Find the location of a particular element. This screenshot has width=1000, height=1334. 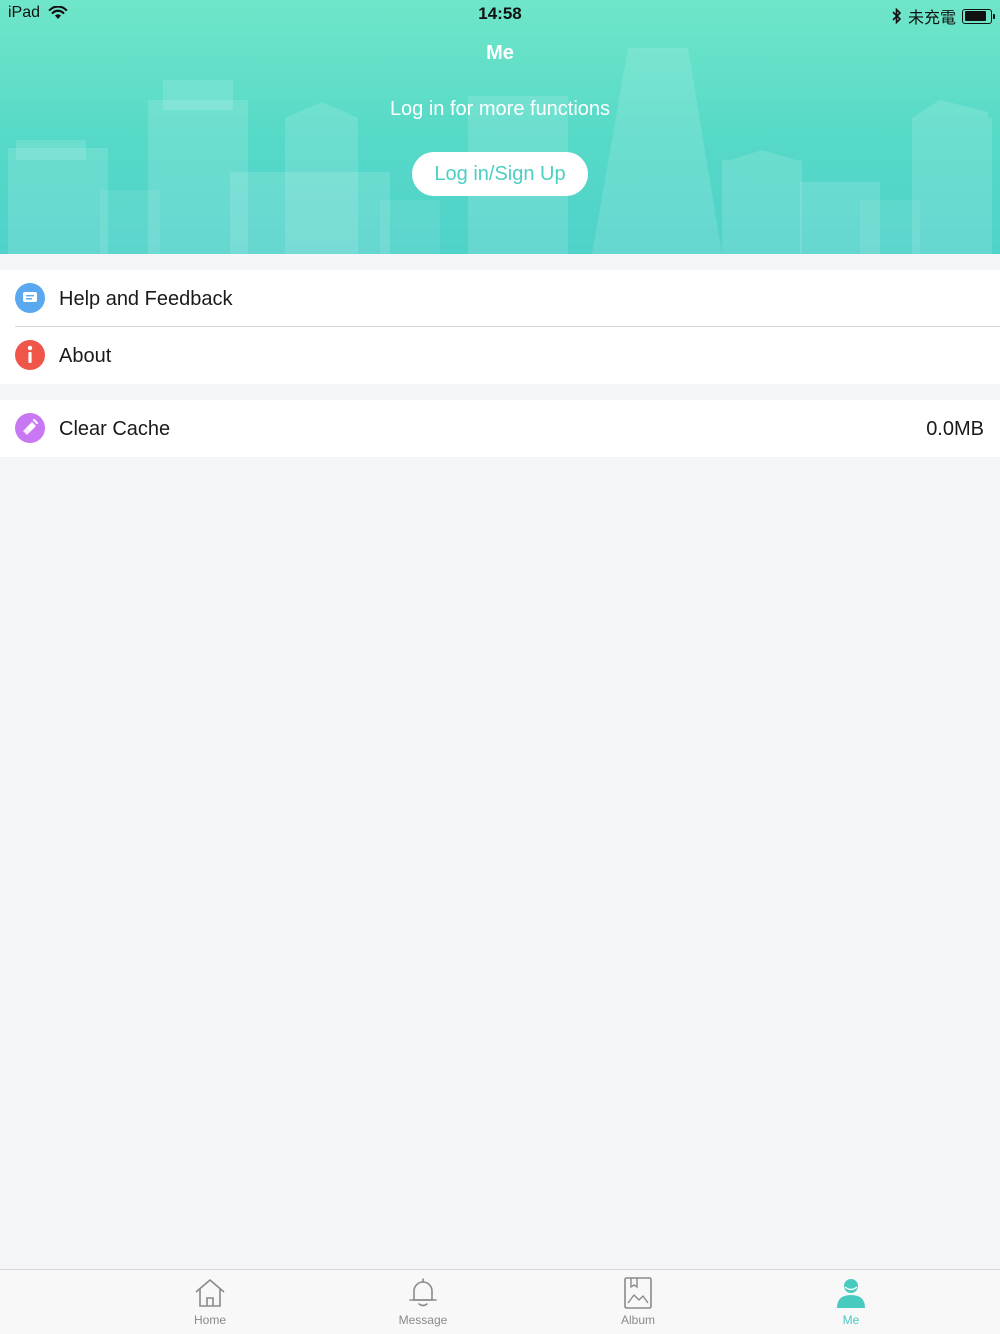

page-title: Me is located at coordinates (500, 53).